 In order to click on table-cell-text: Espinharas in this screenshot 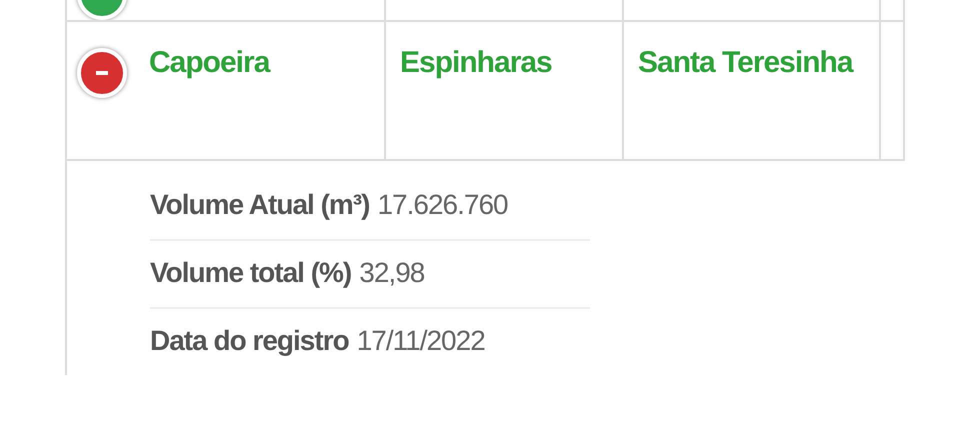, I will do `click(476, 63)`.